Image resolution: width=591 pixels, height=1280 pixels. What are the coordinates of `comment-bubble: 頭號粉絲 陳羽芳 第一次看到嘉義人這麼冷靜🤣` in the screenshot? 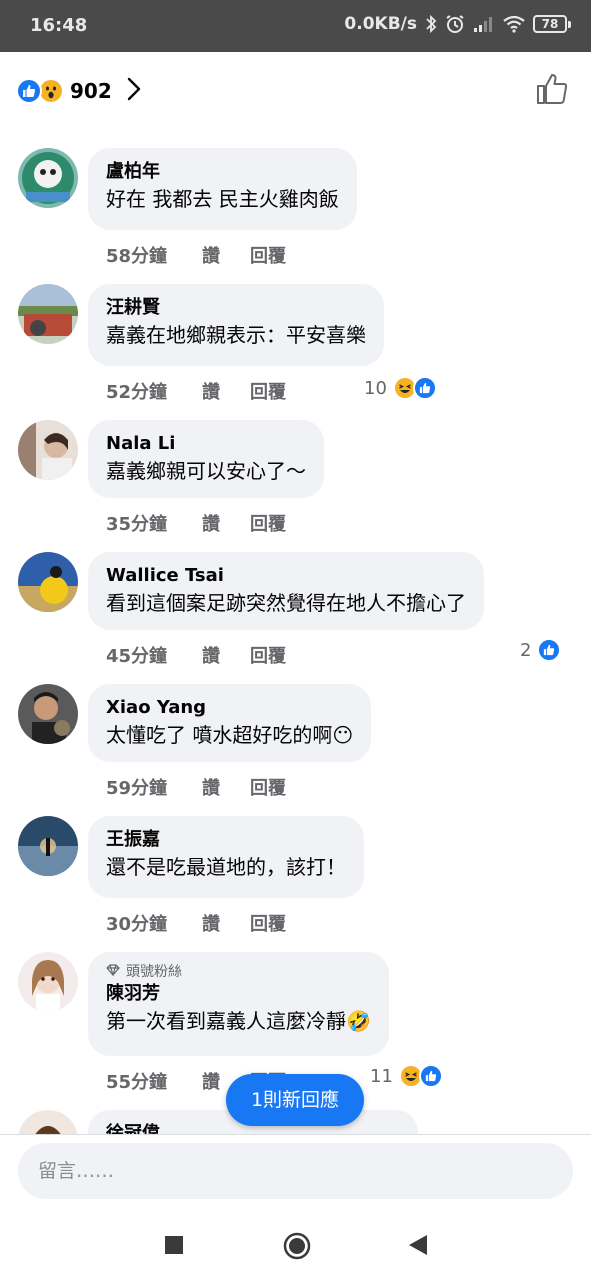 It's located at (238, 1004).